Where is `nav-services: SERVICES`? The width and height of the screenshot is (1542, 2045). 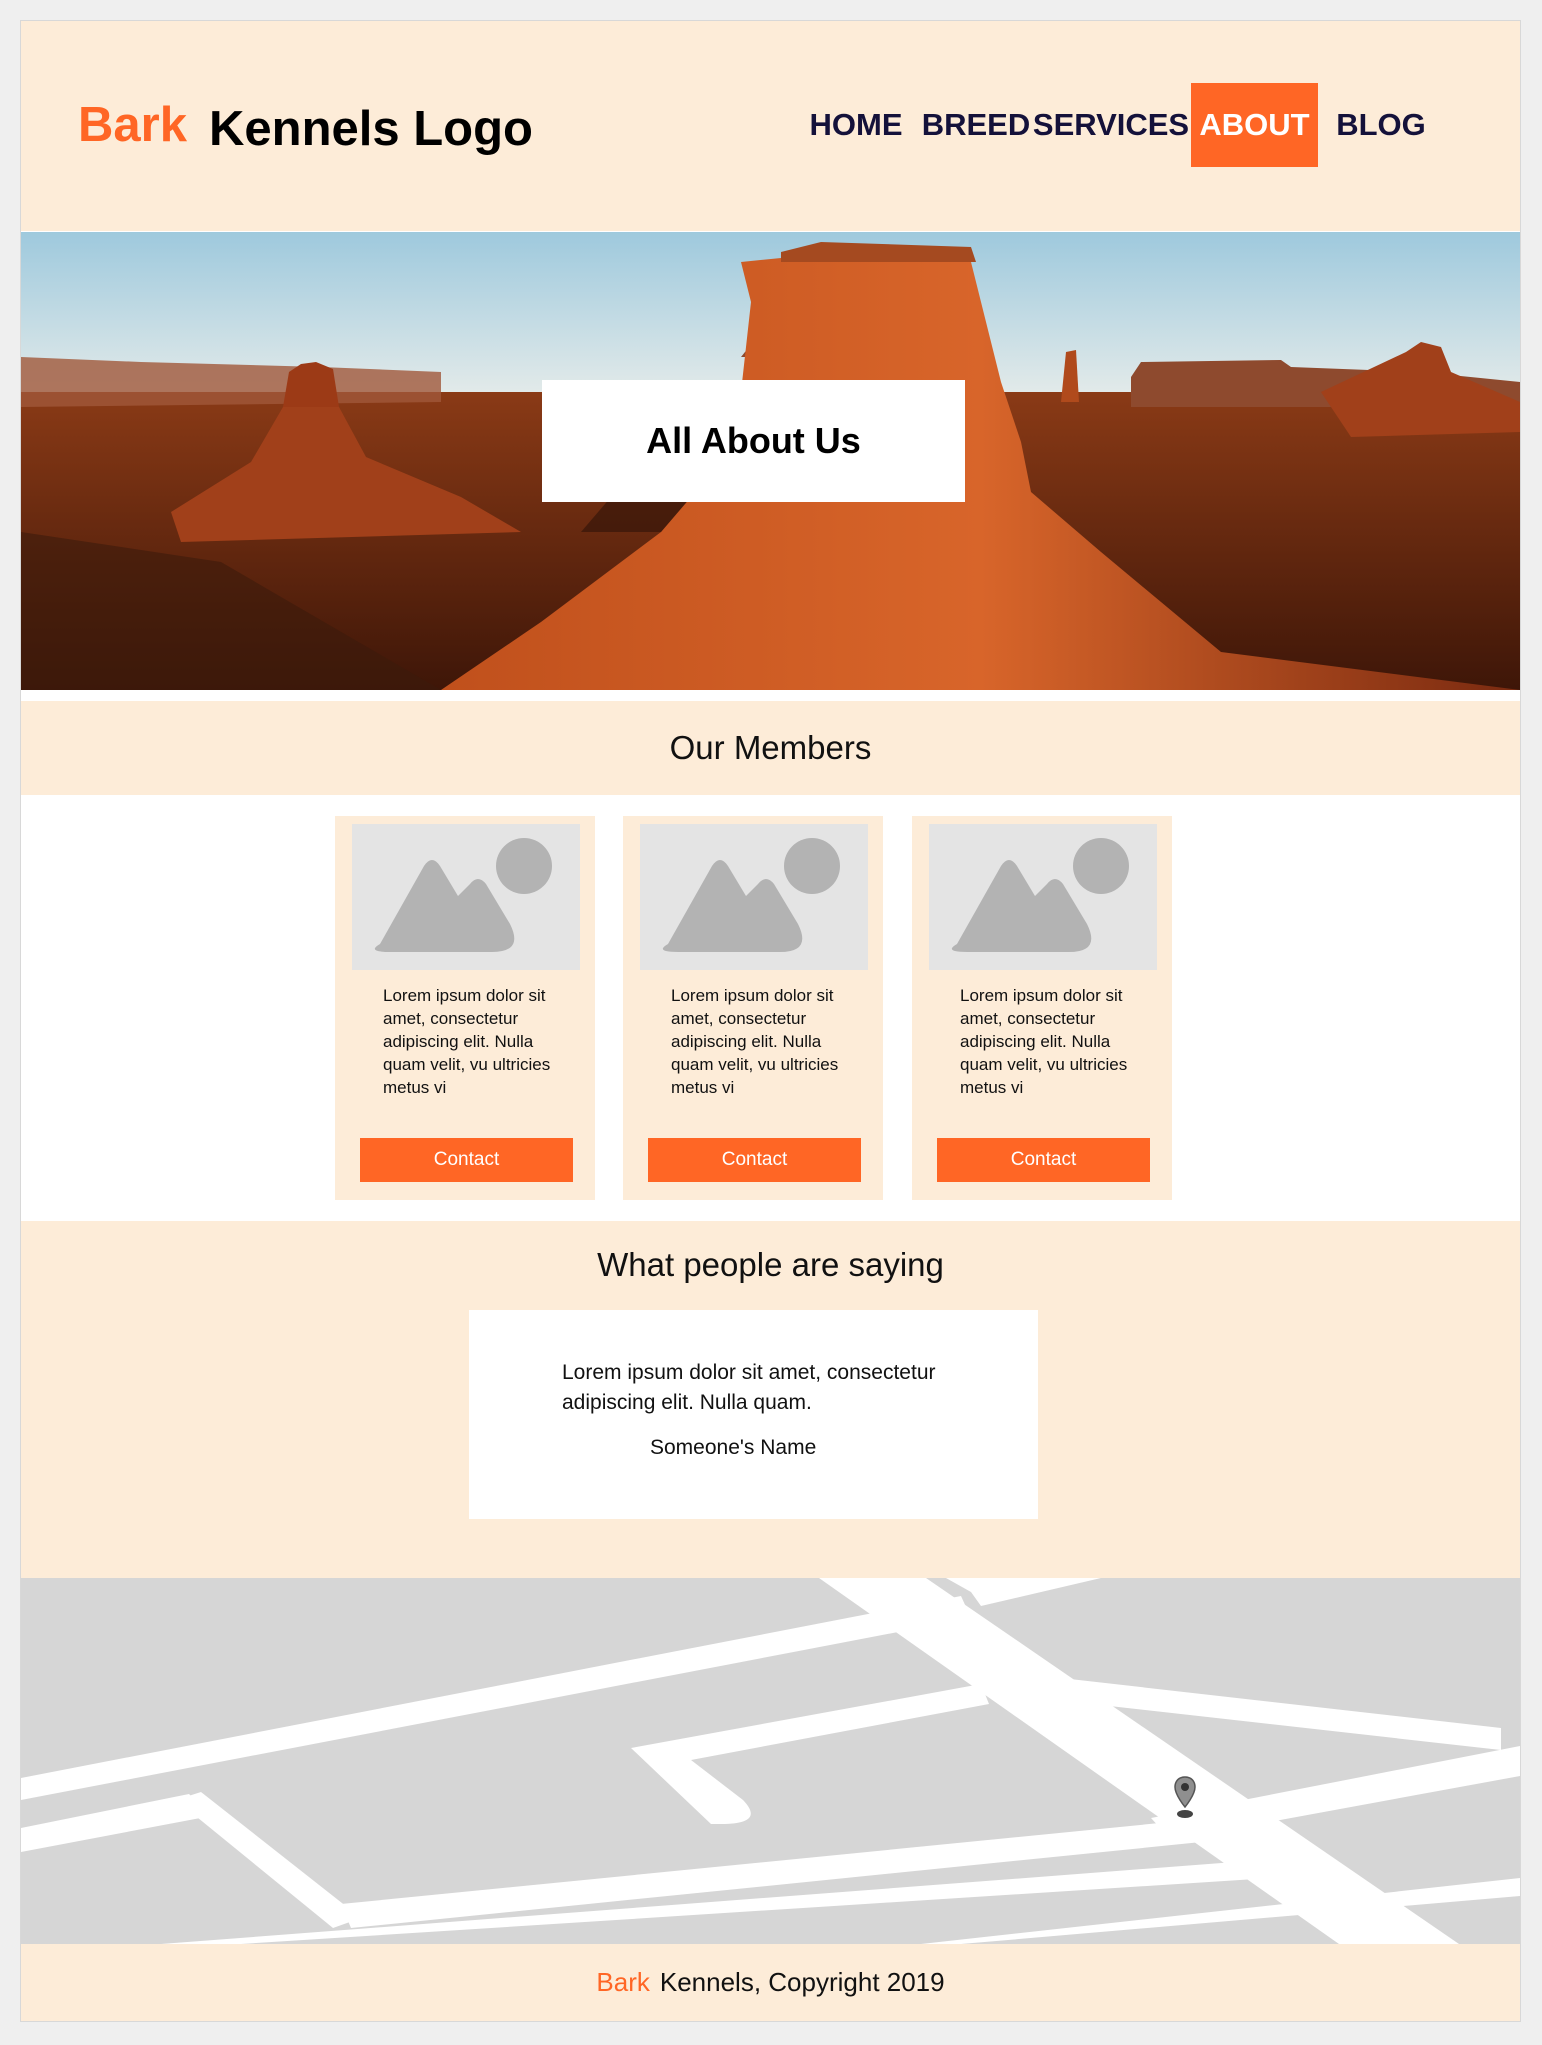
nav-services: SERVICES is located at coordinates (1111, 125).